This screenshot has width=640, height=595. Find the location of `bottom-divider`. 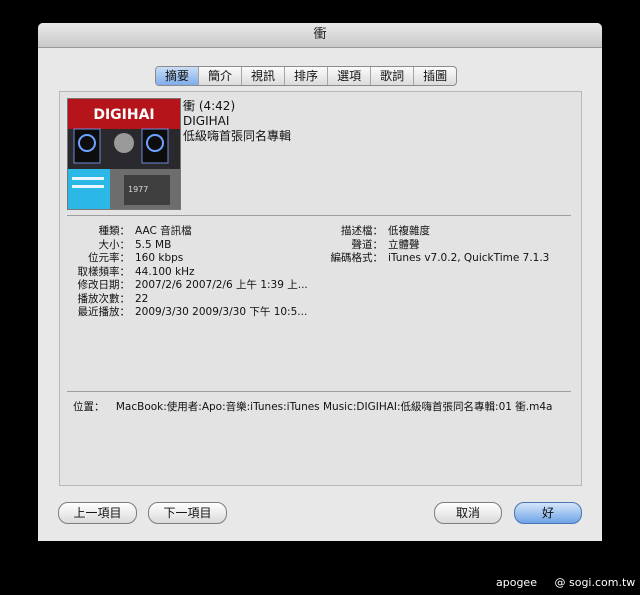

bottom-divider is located at coordinates (319, 391).